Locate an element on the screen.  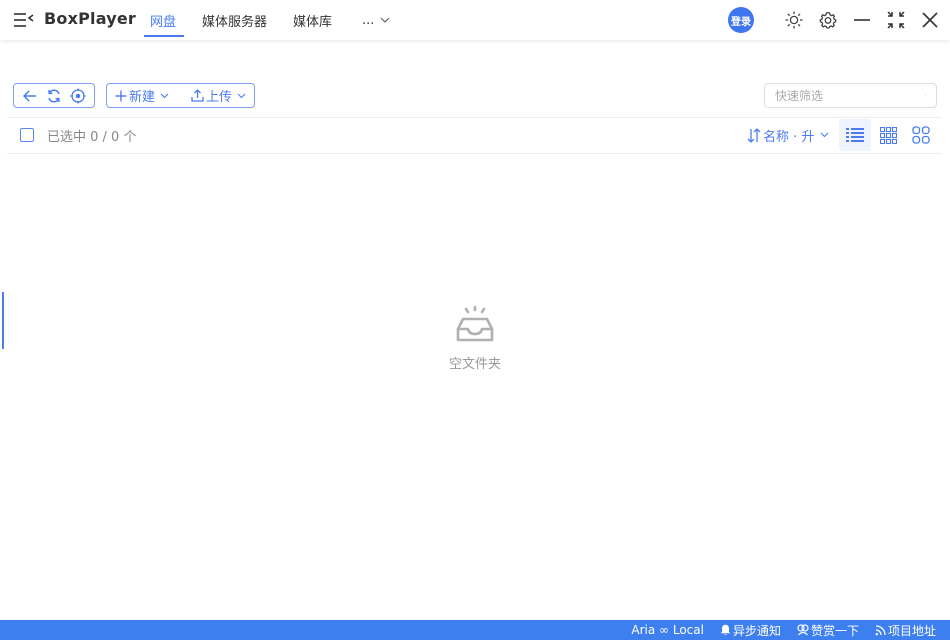
rss-icon is located at coordinates (880, 629).